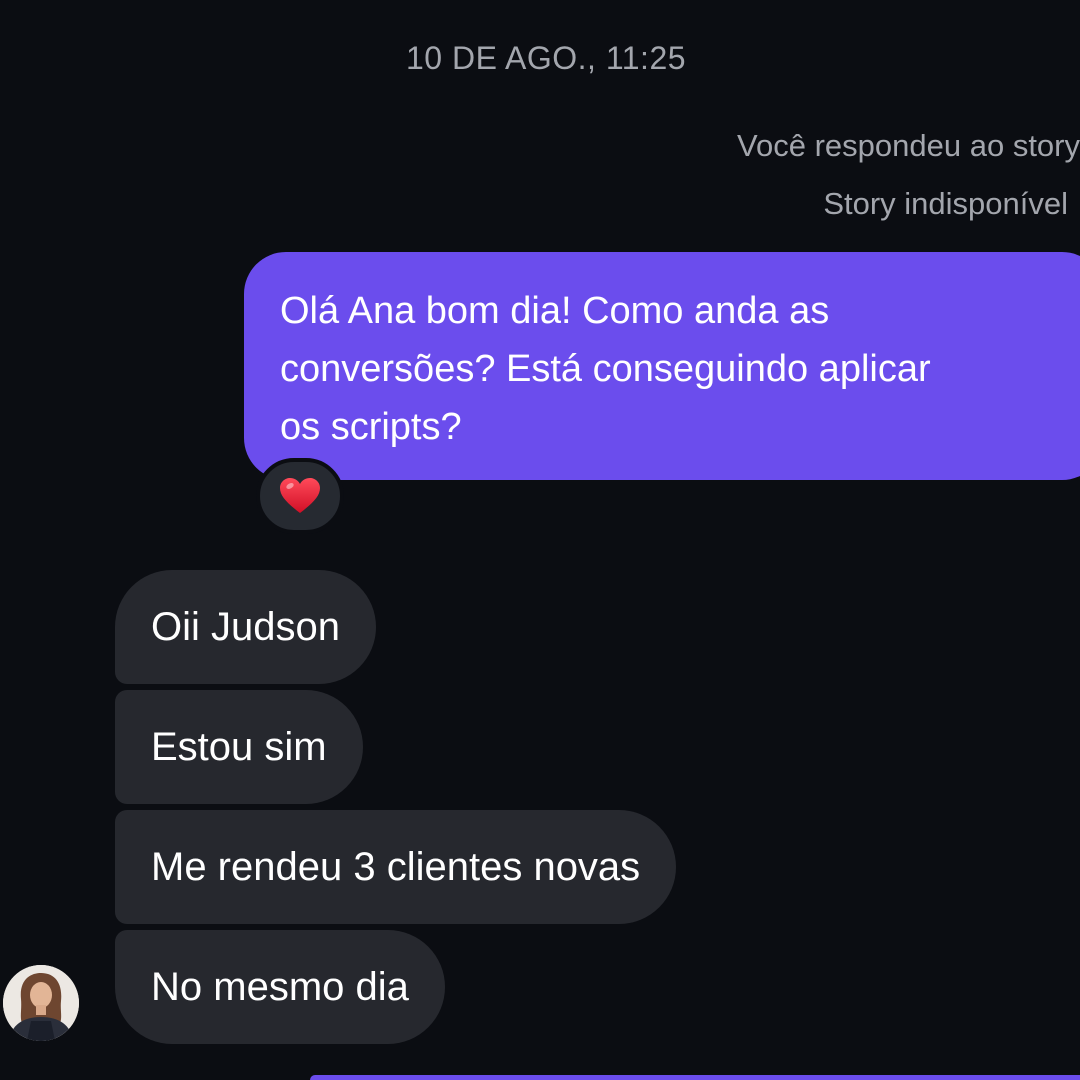 The height and width of the screenshot is (1080, 1080). I want to click on sent-message-line: conversões? Está conseguindo aplicar, so click(605, 369).